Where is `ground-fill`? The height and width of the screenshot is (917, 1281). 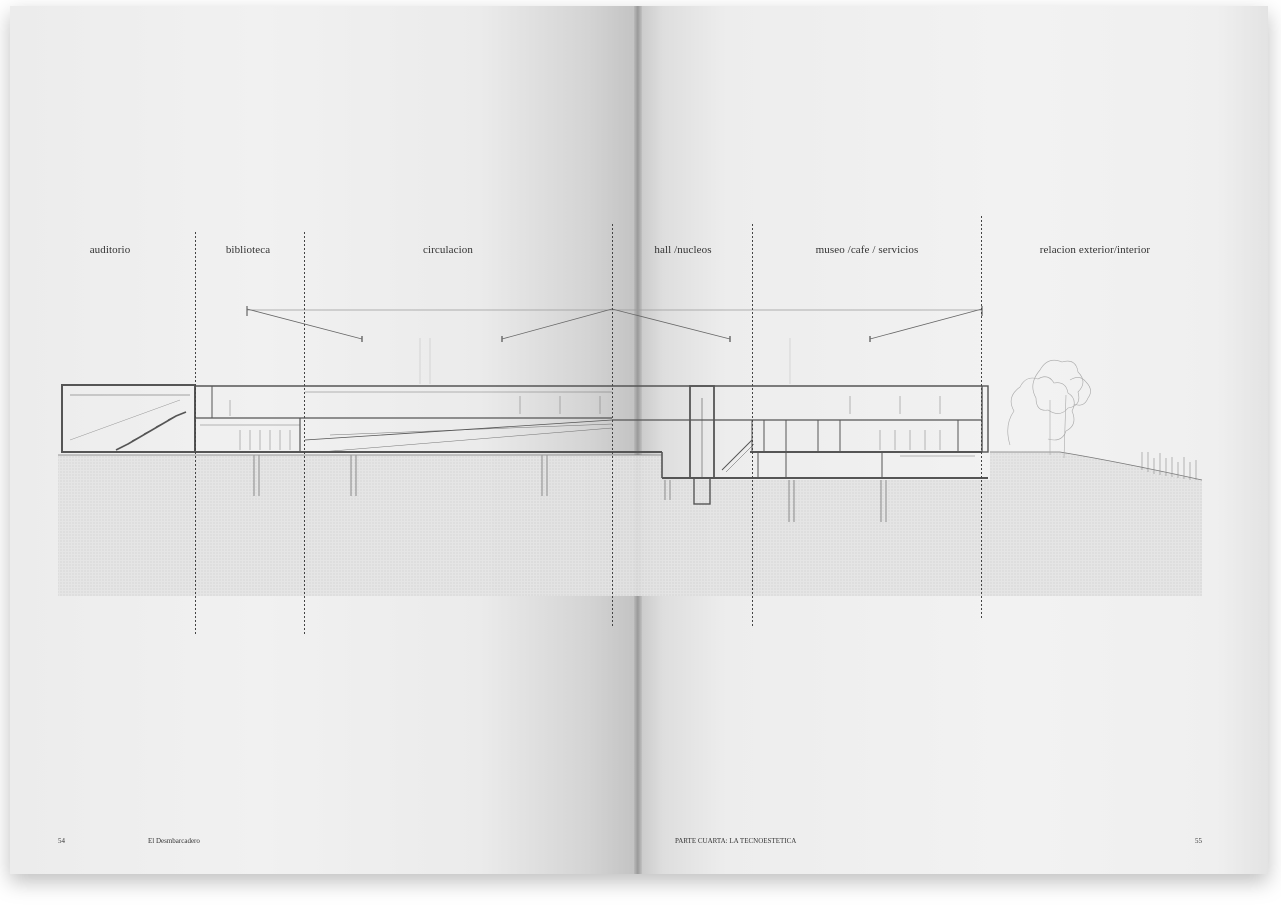
ground-fill is located at coordinates (630, 523).